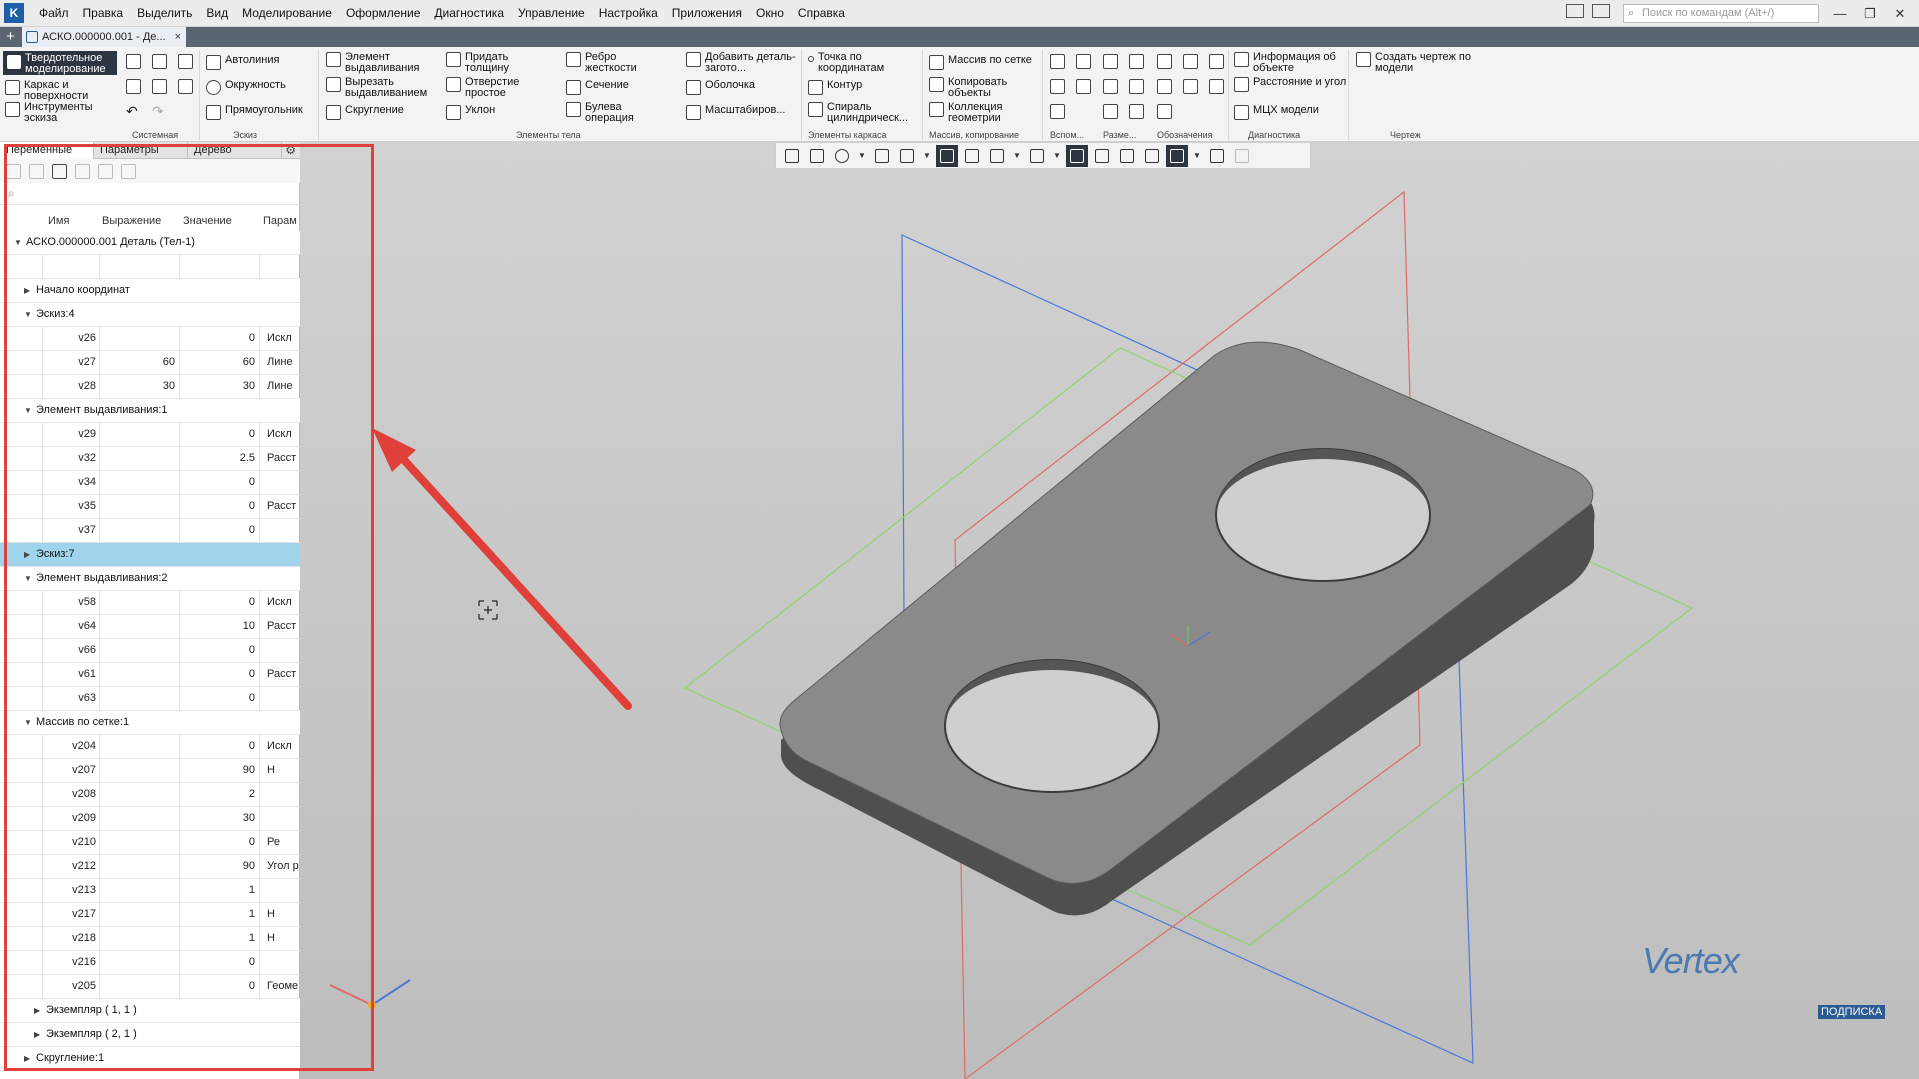 The width and height of the screenshot is (1919, 1079). What do you see at coordinates (220, 458) in the screenshot?
I see `var-value-cell: 2.5` at bounding box center [220, 458].